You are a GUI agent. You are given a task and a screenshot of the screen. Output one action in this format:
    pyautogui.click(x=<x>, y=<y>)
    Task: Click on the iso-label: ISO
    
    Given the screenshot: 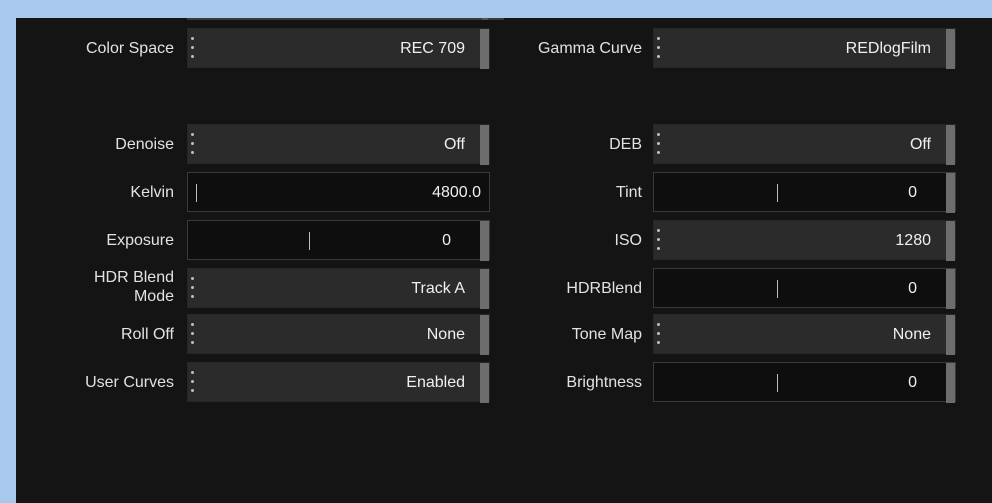 What is the action you would take?
    pyautogui.click(x=628, y=240)
    